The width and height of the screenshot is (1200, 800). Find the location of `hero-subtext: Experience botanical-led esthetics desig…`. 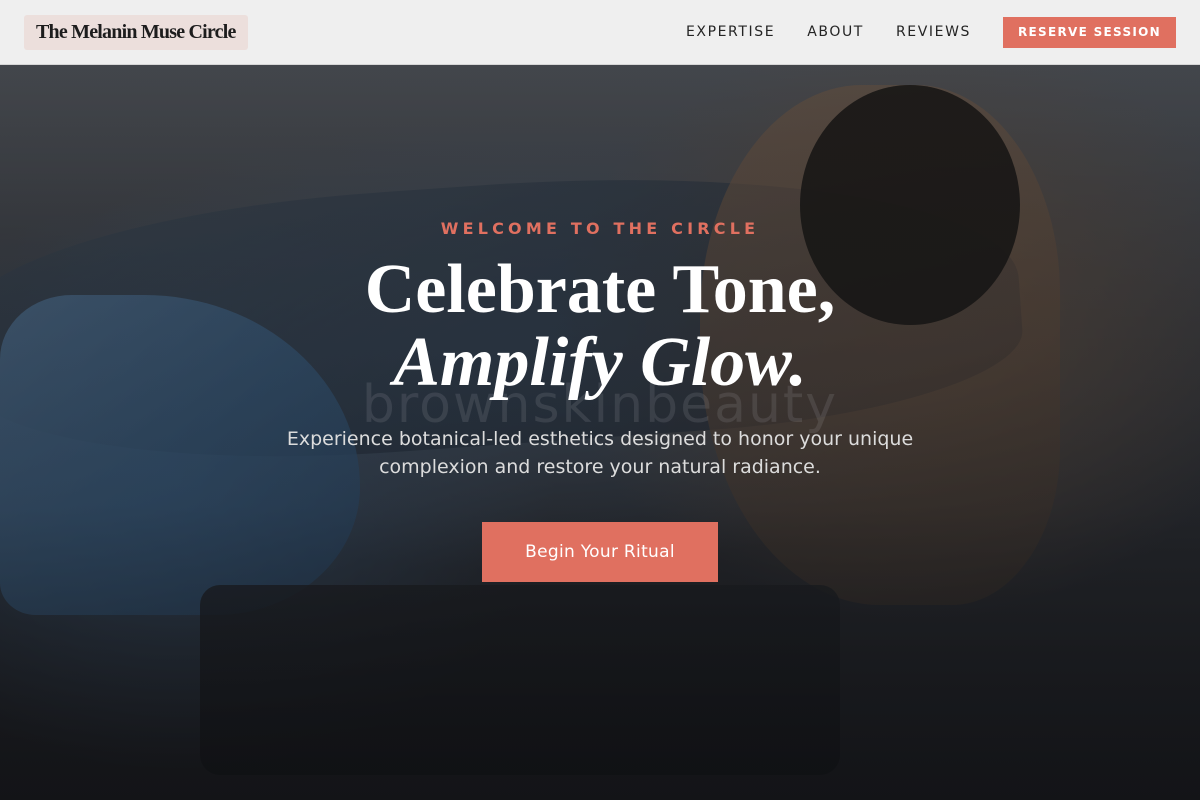

hero-subtext: Experience botanical-led esthetics desig… is located at coordinates (600, 453).